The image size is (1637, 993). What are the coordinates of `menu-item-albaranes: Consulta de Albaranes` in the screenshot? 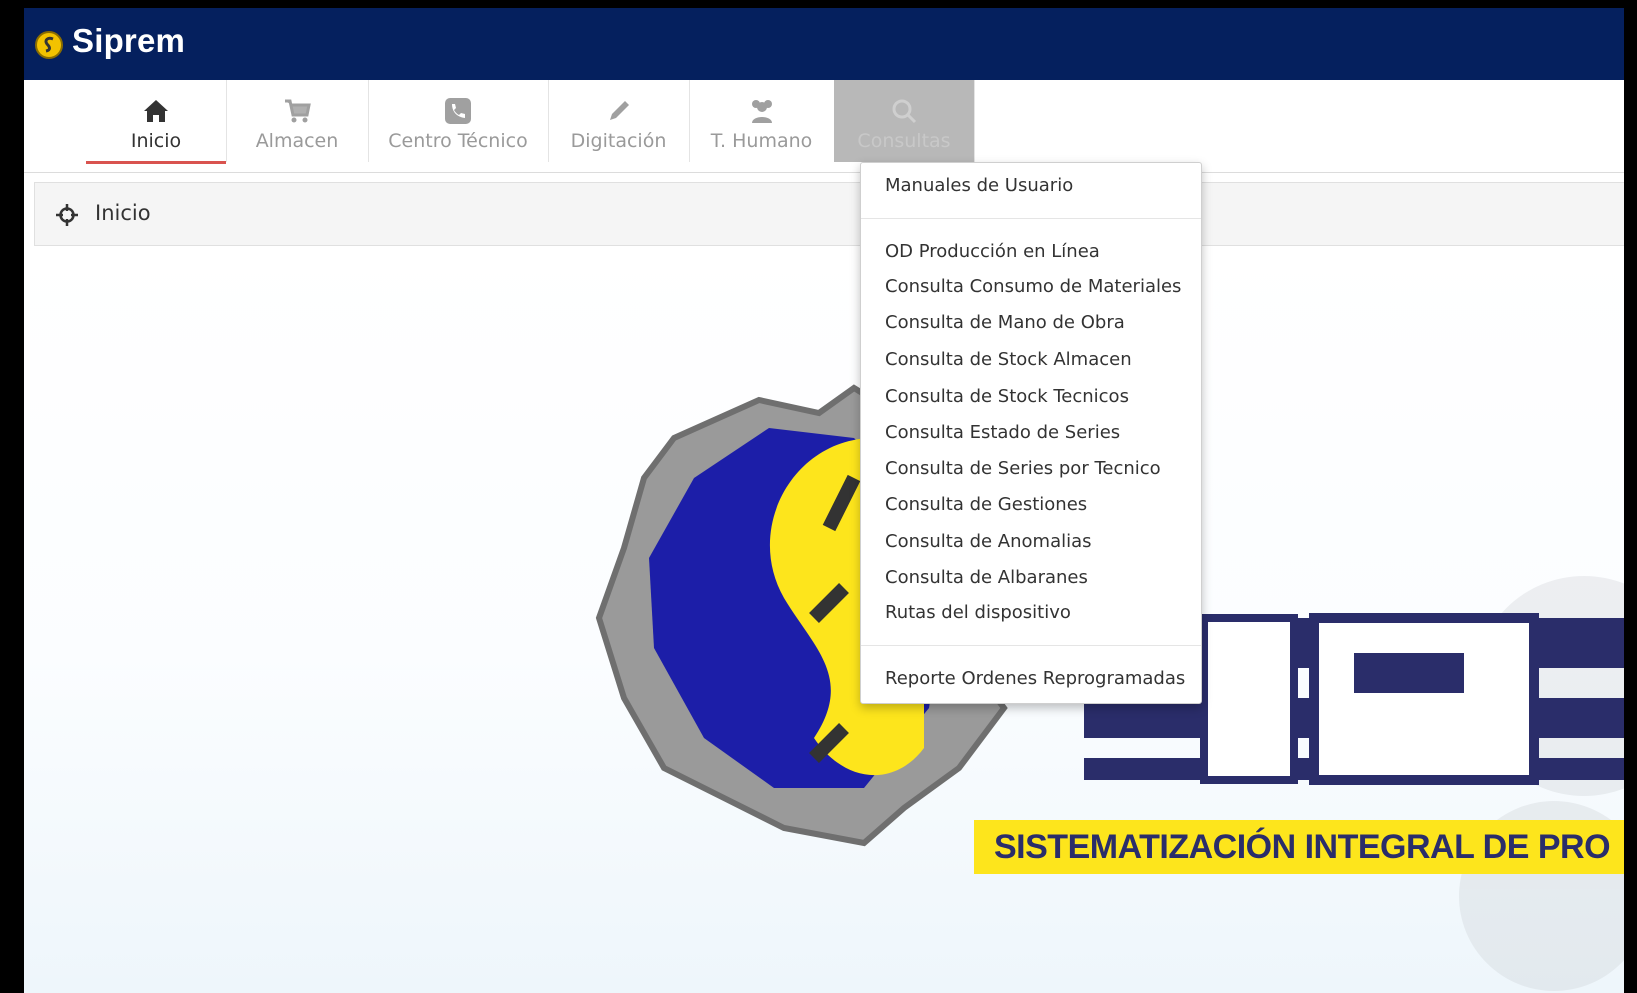 It's located at (1031, 578).